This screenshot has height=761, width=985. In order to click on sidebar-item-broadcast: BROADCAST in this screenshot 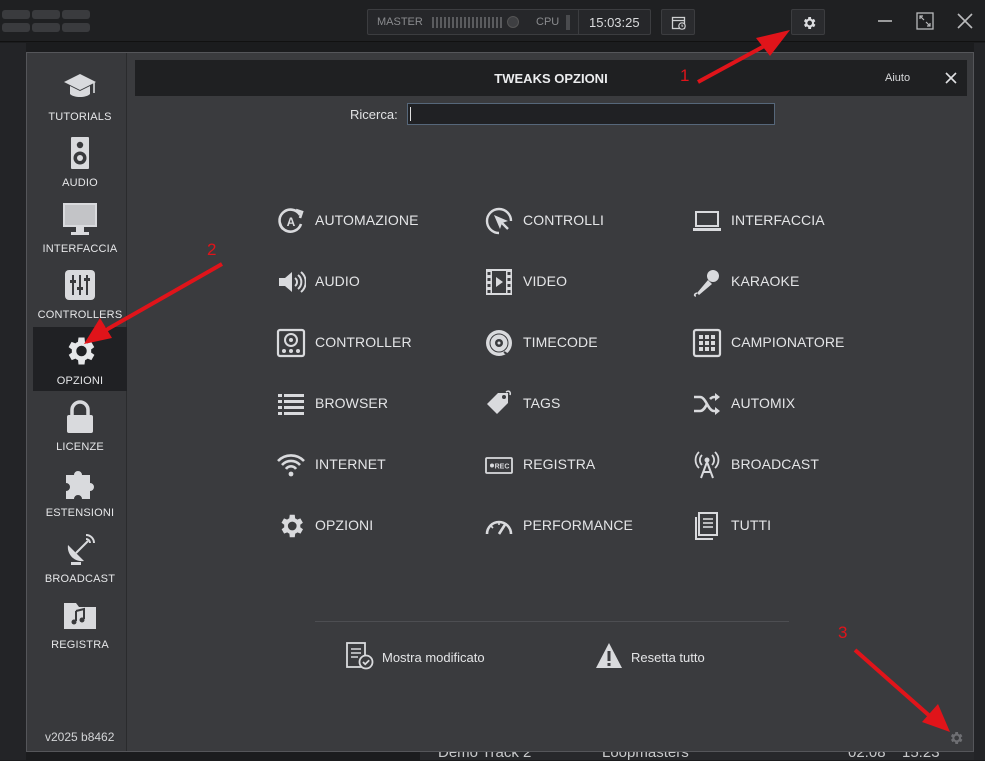, I will do `click(80, 557)`.